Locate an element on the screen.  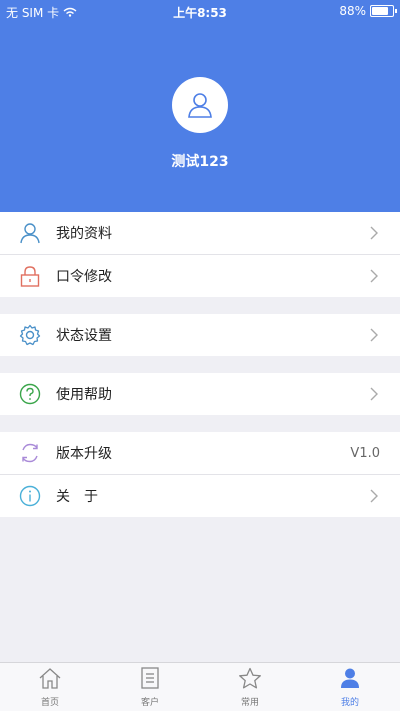
tab-mine: 我的 is located at coordinates (350, 687).